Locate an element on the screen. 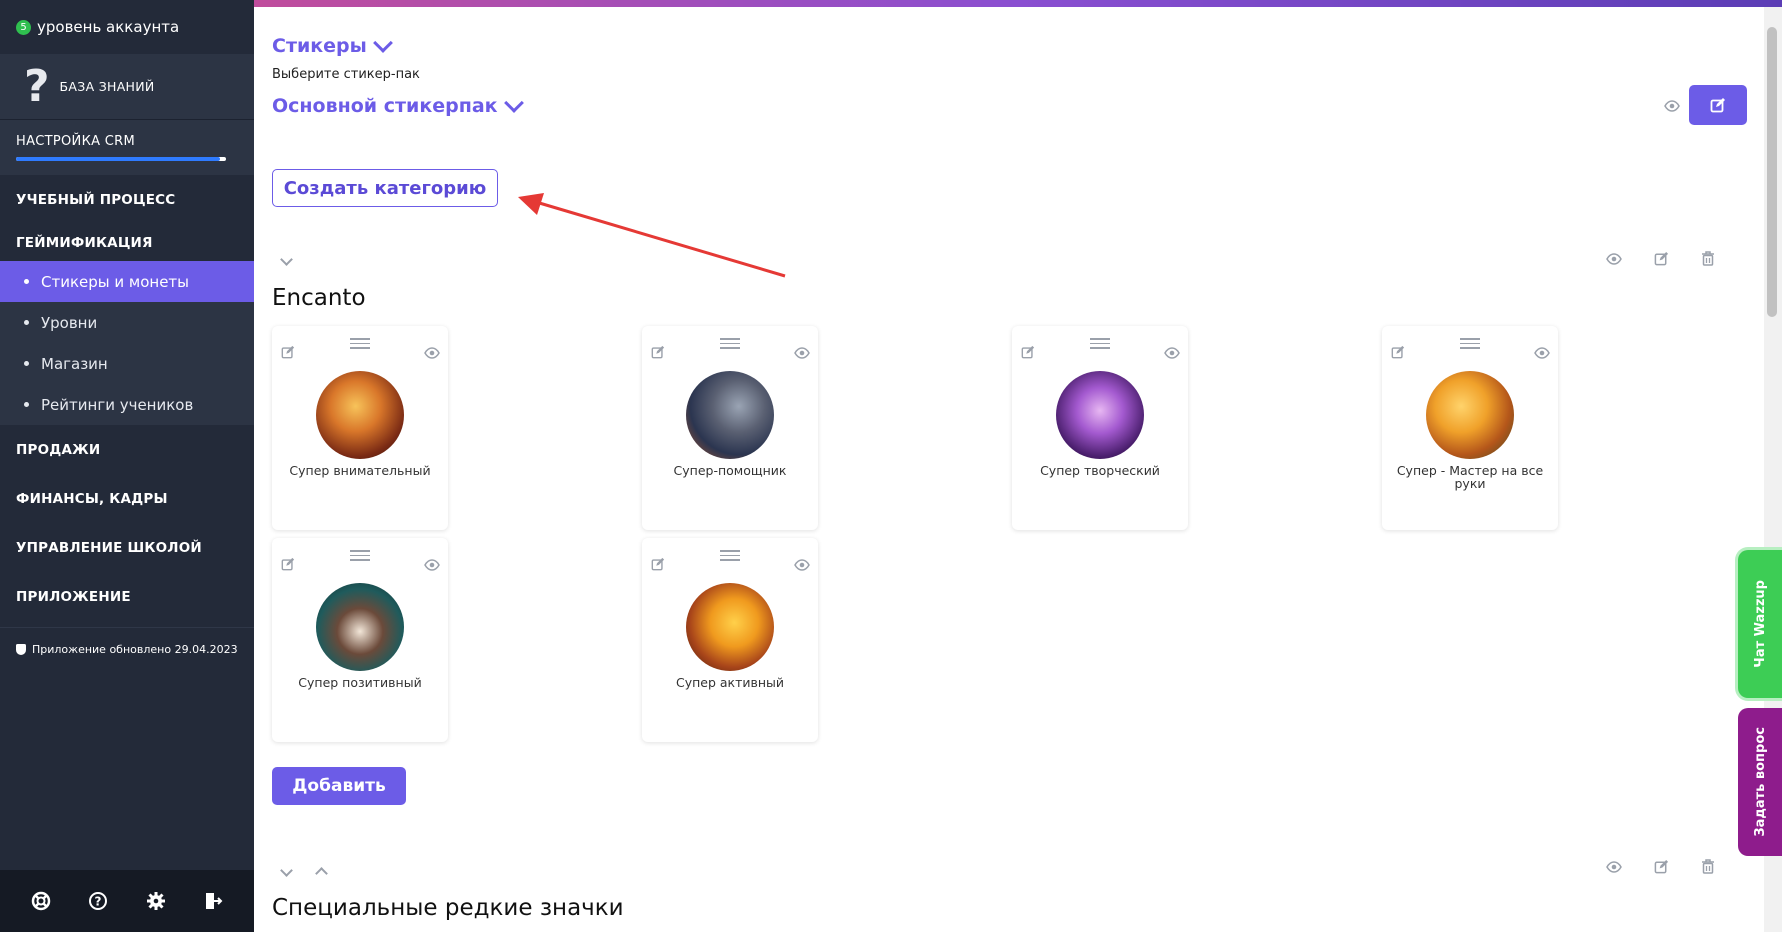  edit-pack-button is located at coordinates (1718, 105).